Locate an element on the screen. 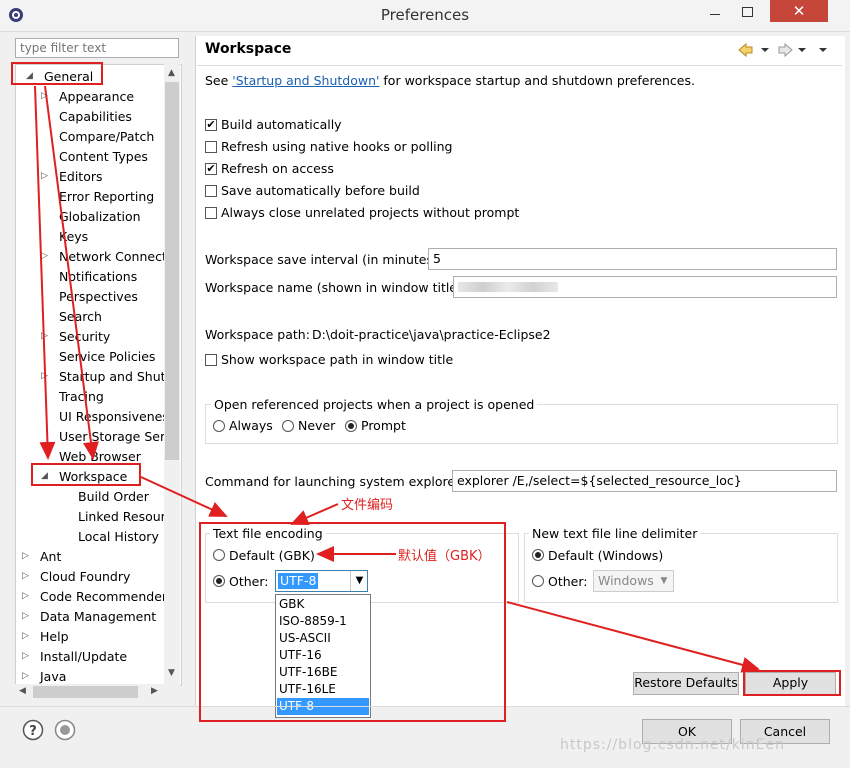  arrow-to-apply is located at coordinates (633, 637).